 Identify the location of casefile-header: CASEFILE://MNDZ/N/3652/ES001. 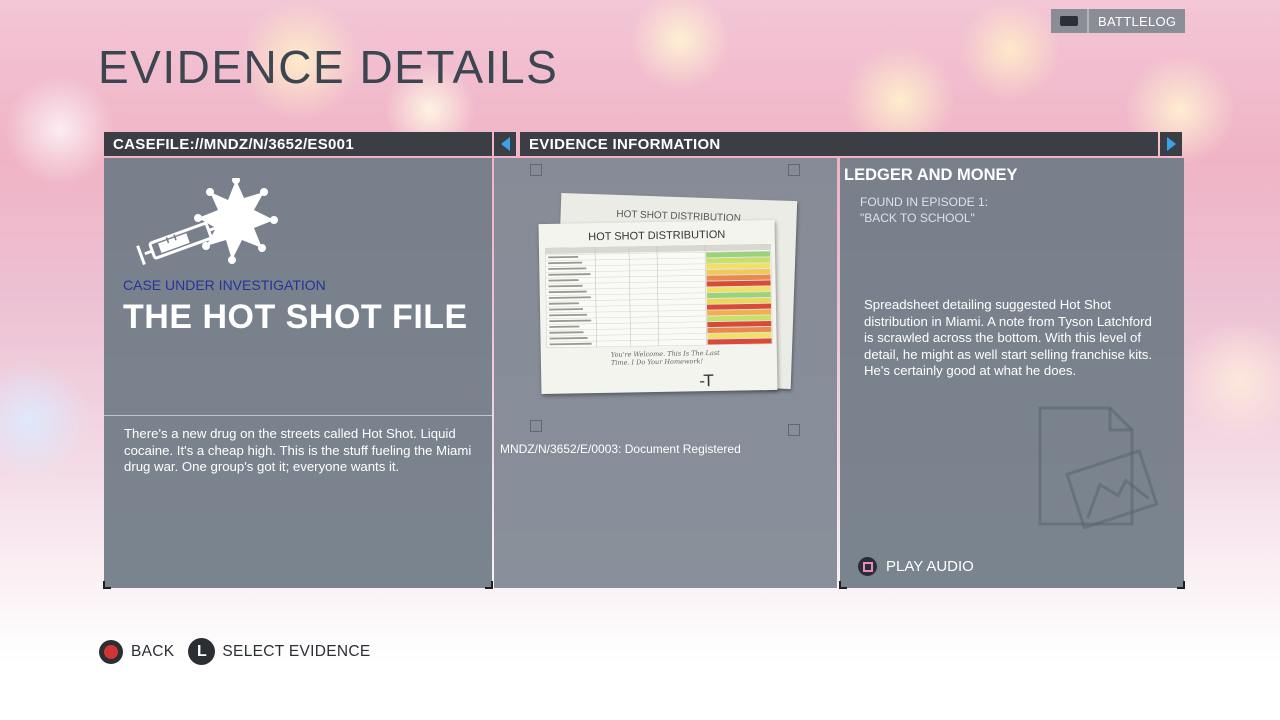
(298, 144).